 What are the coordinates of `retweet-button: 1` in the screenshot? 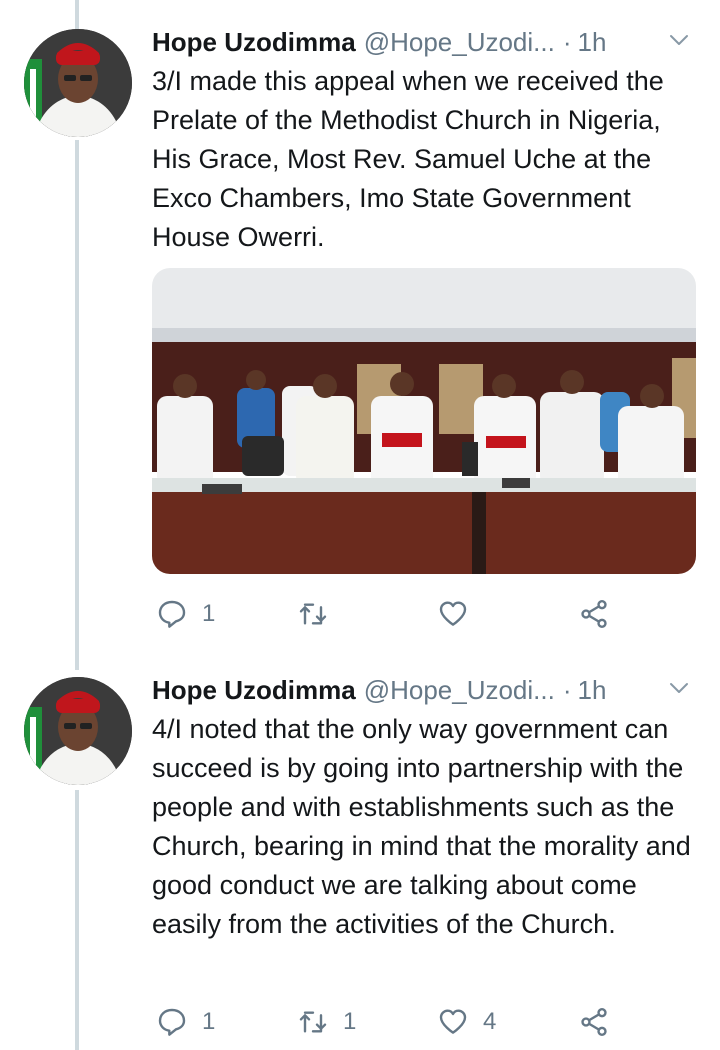 It's located at (326, 1022).